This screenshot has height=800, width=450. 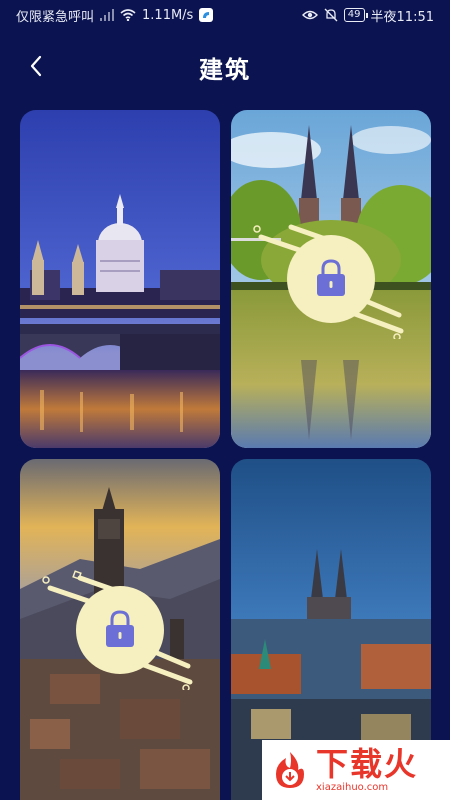 I want to click on carrier-text: 仅限紧急呼叫, so click(x=55, y=17).